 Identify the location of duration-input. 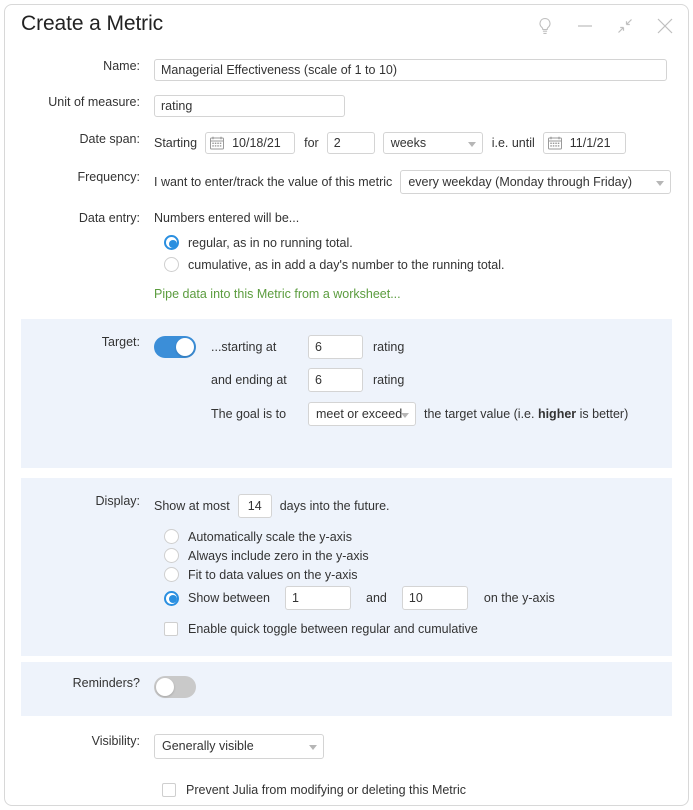
(350, 143).